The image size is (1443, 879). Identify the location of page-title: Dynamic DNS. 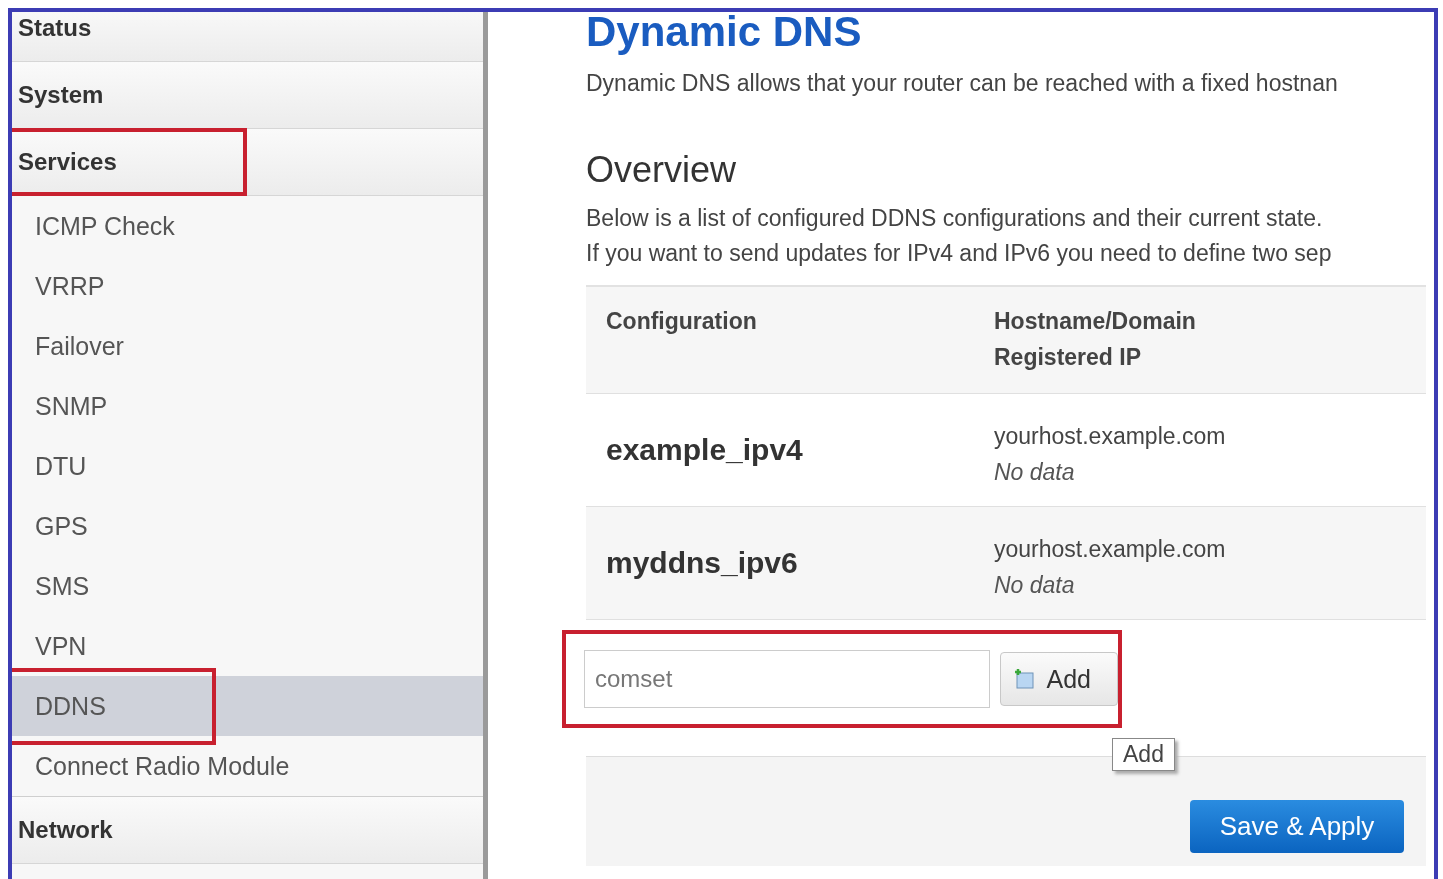
(724, 34).